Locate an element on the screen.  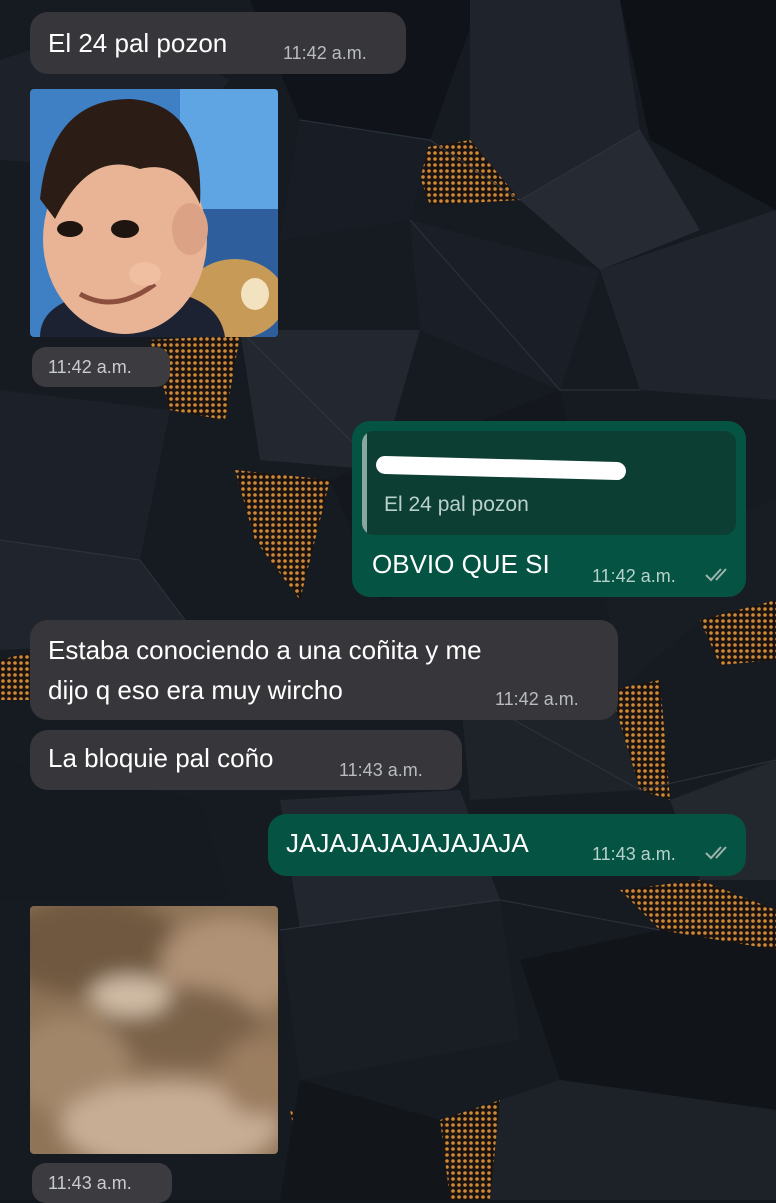
message-text: JAJAJAJAJAJAJAJA is located at coordinates (407, 843).